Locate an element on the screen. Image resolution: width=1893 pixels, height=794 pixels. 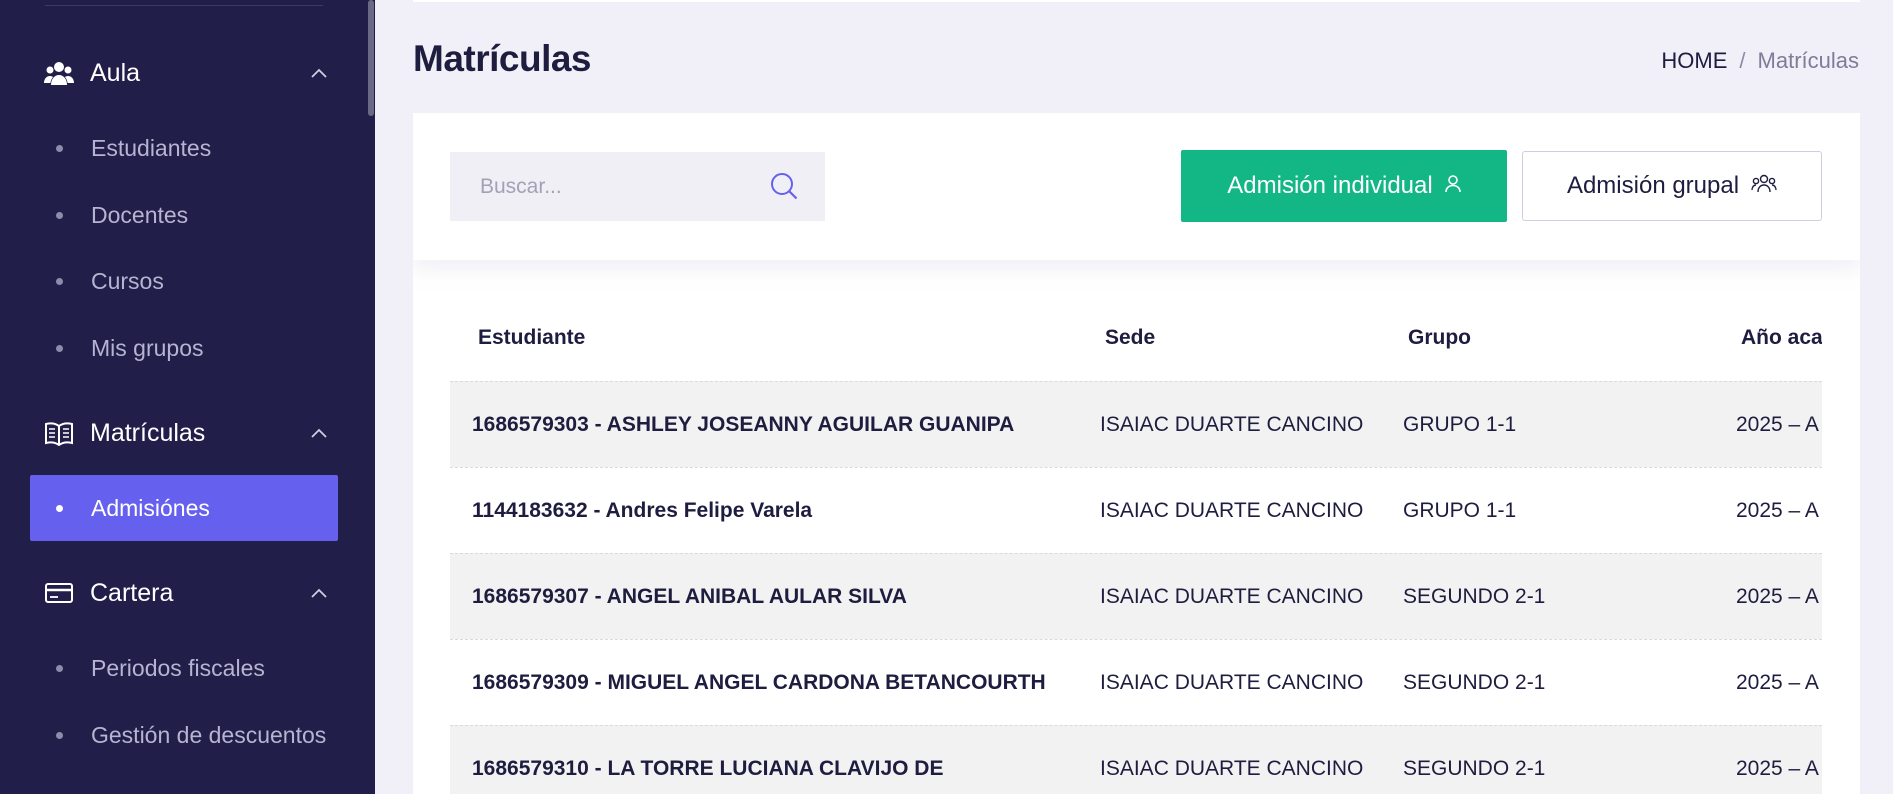
sidebar-item-gestion-descuentos: Gestión de descuentos is located at coordinates (184, 735).